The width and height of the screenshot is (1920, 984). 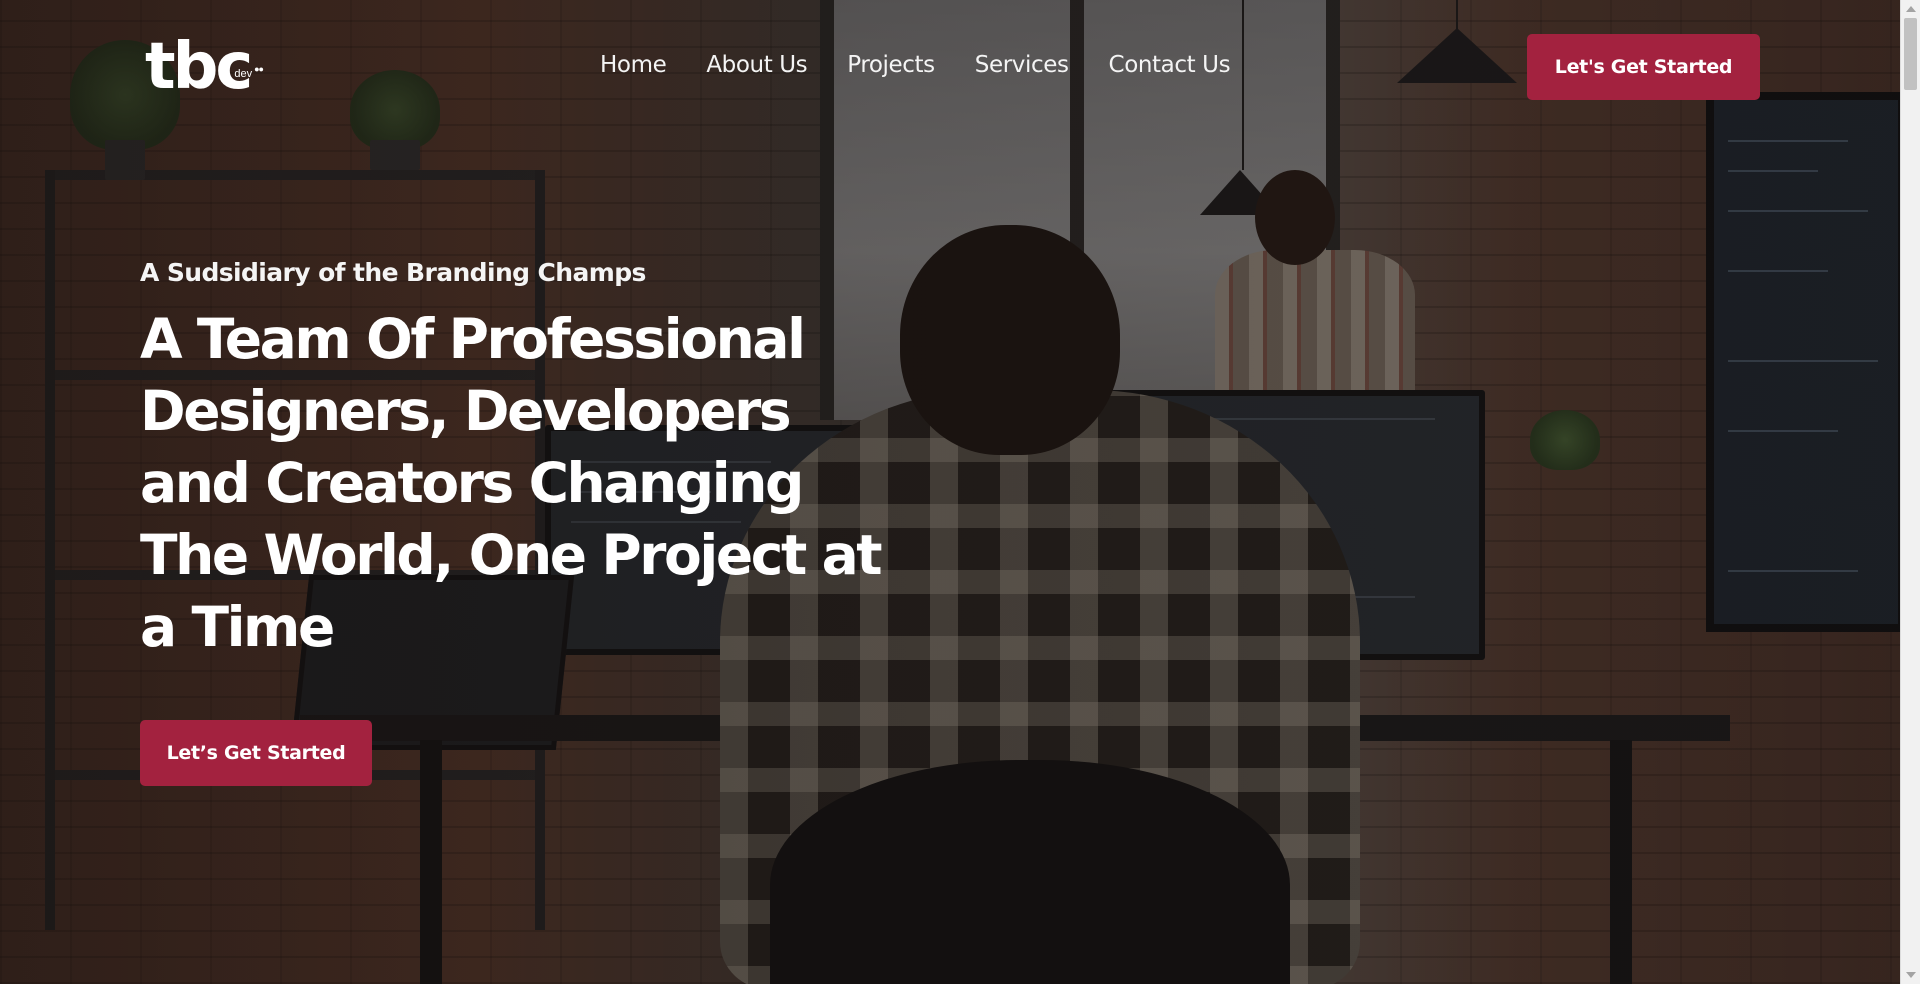 What do you see at coordinates (256, 753) in the screenshot?
I see `hero-get-started-button: Let’s Get Started` at bounding box center [256, 753].